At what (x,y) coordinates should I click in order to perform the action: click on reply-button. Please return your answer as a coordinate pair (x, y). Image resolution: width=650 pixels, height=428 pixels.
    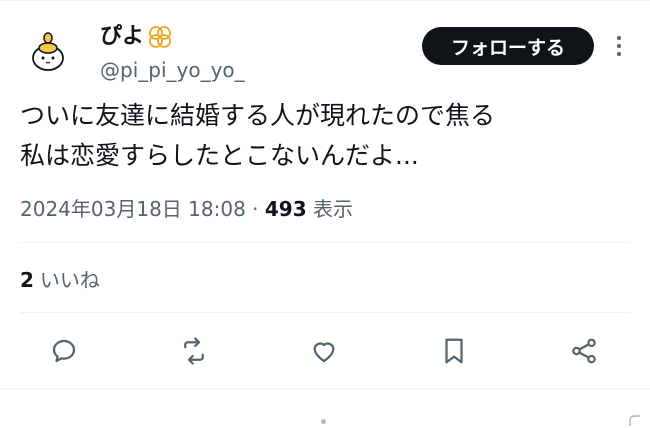
    Looking at the image, I should click on (64, 351).